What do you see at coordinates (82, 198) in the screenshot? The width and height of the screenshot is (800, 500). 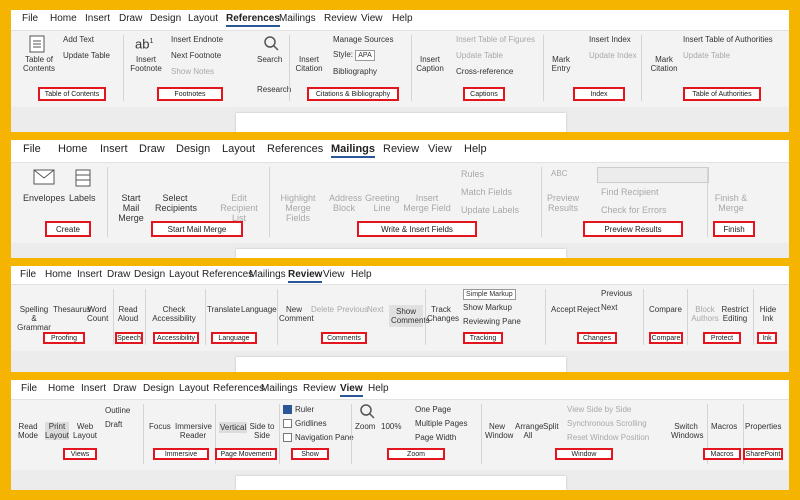 I see `labels-button: Labels` at bounding box center [82, 198].